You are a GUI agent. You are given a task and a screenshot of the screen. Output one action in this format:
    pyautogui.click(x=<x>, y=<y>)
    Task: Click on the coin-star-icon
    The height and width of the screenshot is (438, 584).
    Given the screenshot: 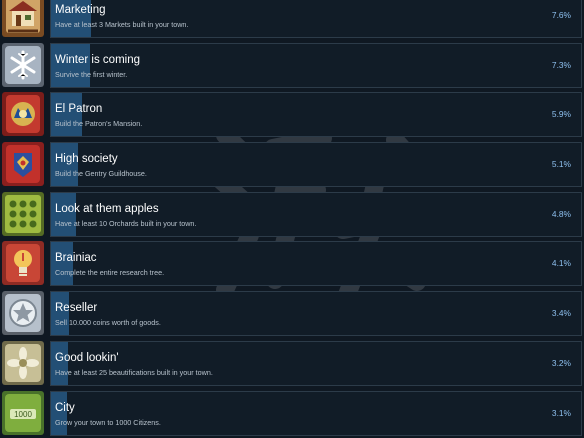 What is the action you would take?
    pyautogui.click(x=23, y=313)
    